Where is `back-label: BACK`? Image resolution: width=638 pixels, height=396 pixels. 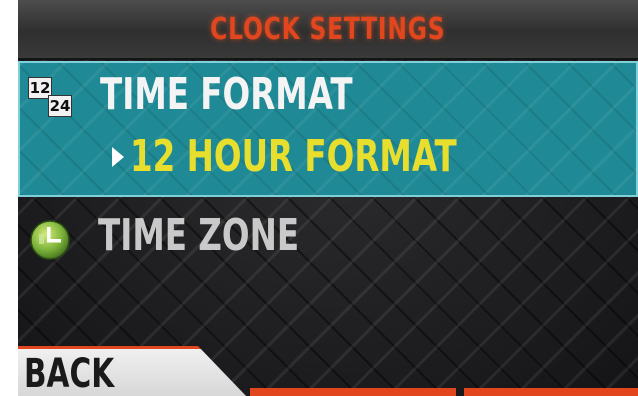
back-label: BACK is located at coordinates (69, 373).